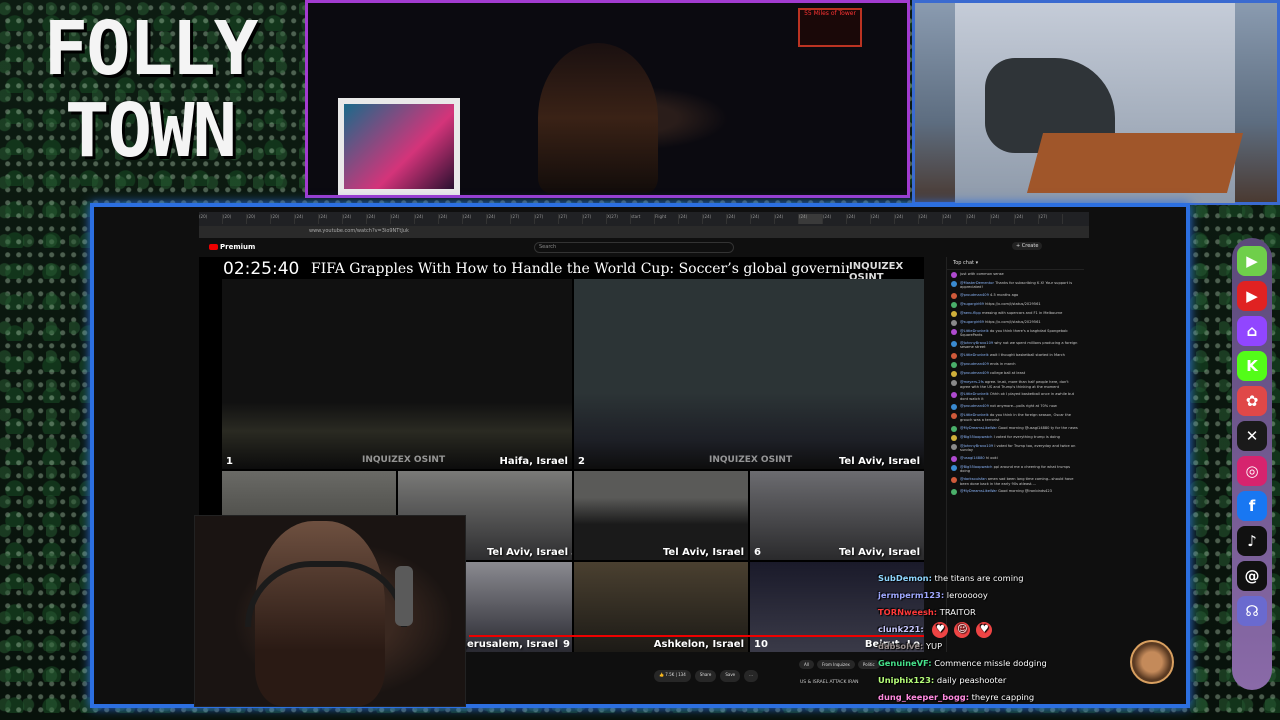 The width and height of the screenshot is (1280, 720). I want to click on instagram-icon: ◎, so click(1252, 471).